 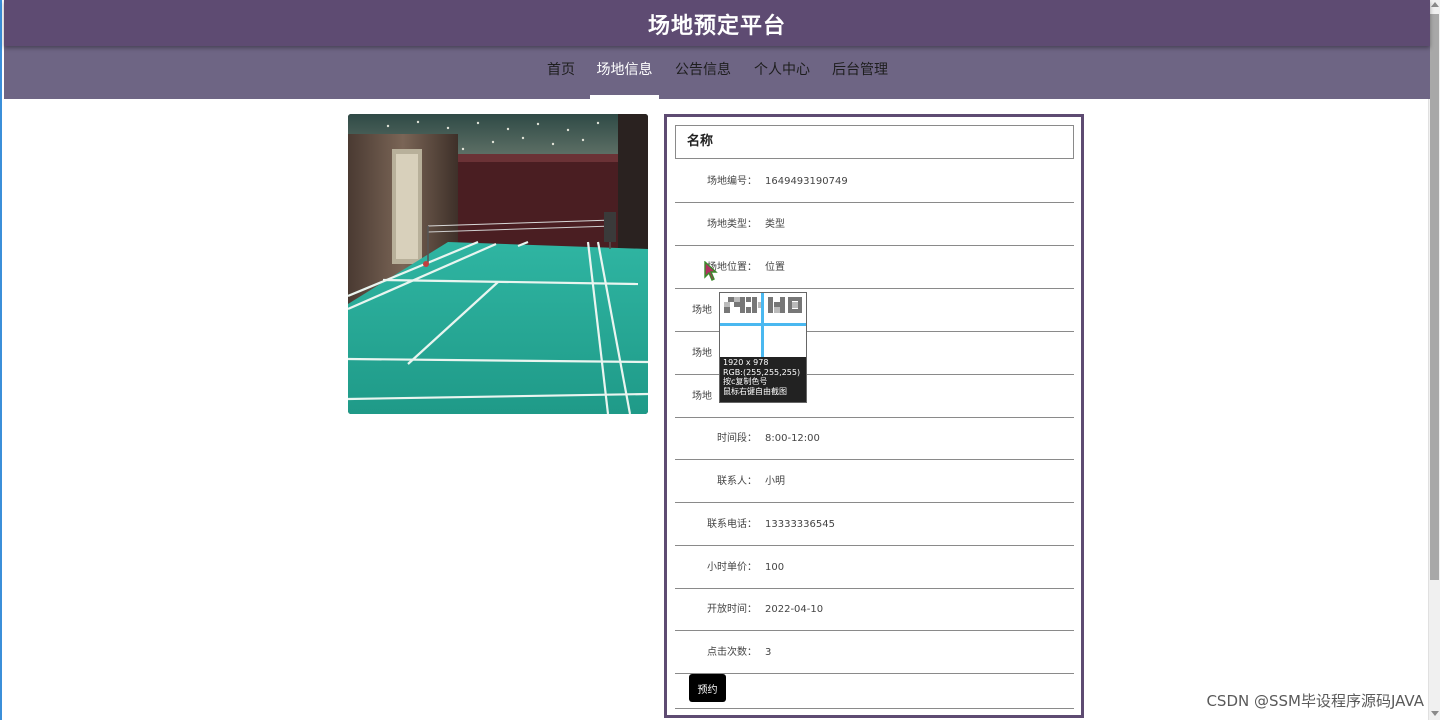 I want to click on detail-value: 类型, so click(x=775, y=224).